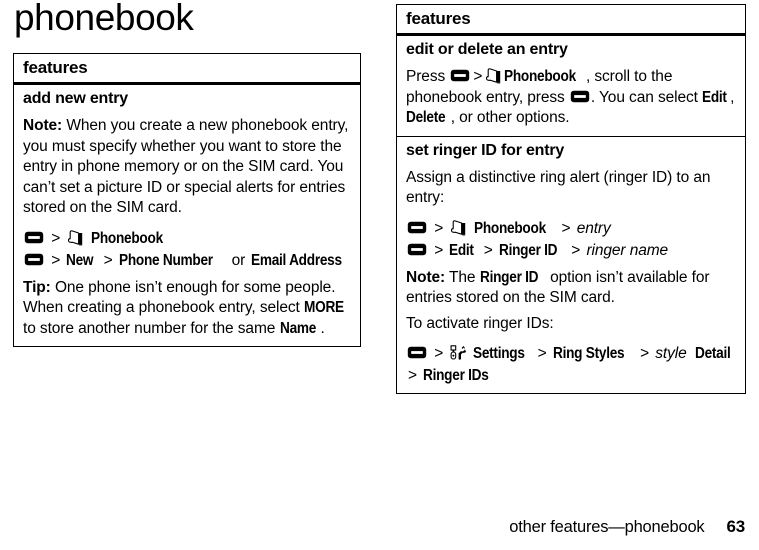  What do you see at coordinates (607, 527) in the screenshot?
I see `footer-breadcrumb: other features—phonebook` at bounding box center [607, 527].